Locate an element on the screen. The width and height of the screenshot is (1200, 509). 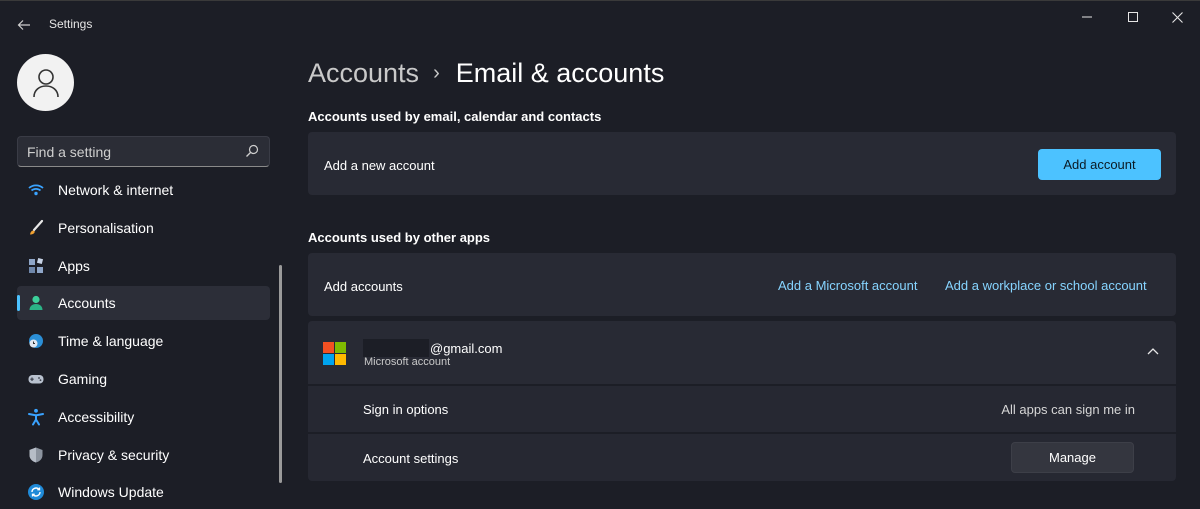
sidebar-item-apps: Apps is located at coordinates (143, 266).